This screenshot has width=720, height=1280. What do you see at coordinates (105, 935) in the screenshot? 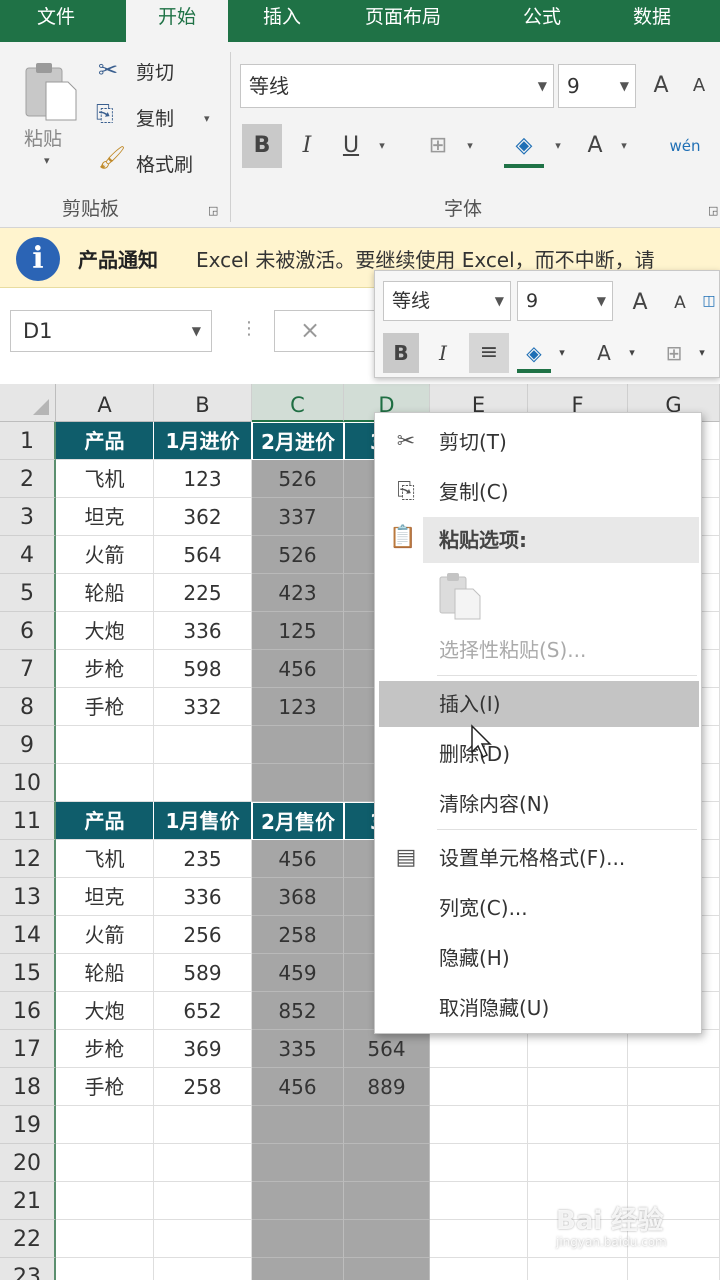
I see `table-cell: 火箭` at bounding box center [105, 935].